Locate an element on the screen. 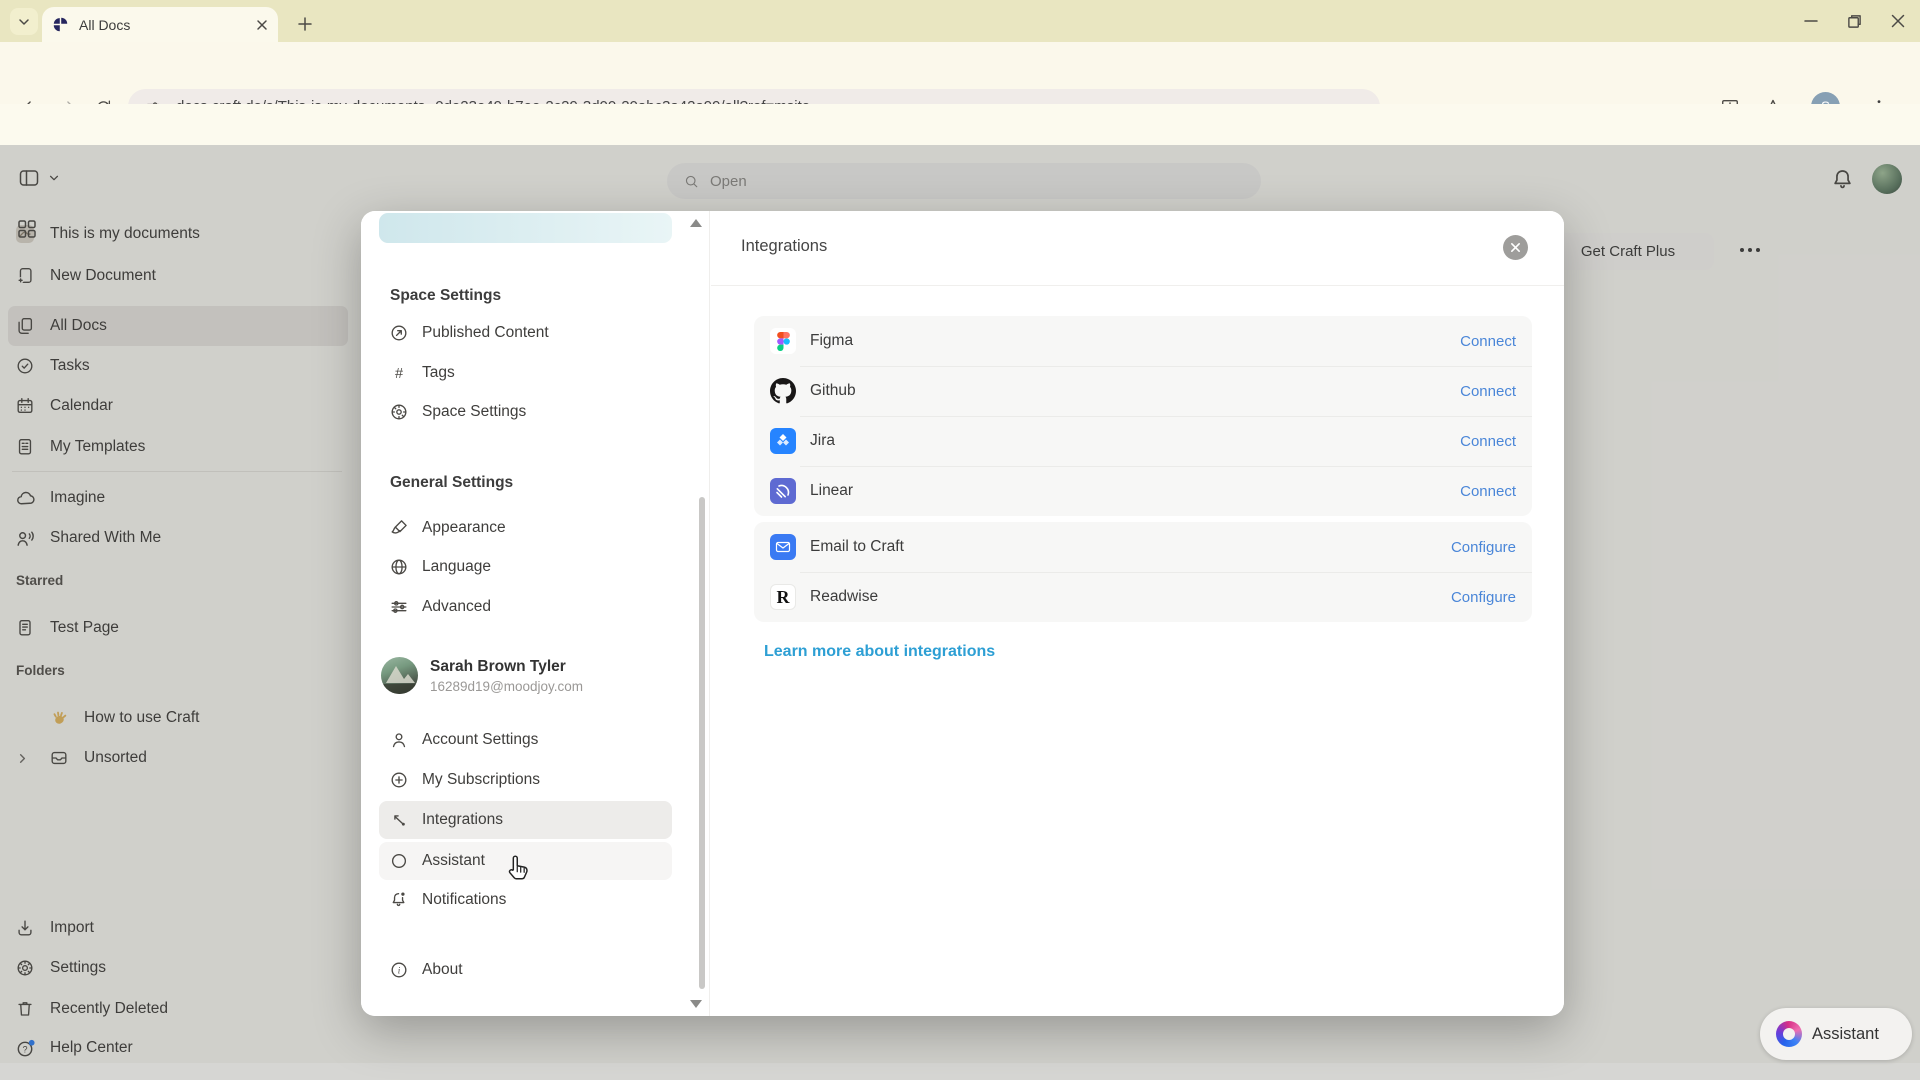 The width and height of the screenshot is (1920, 1080). window-minimize-icon is located at coordinates (1811, 21).